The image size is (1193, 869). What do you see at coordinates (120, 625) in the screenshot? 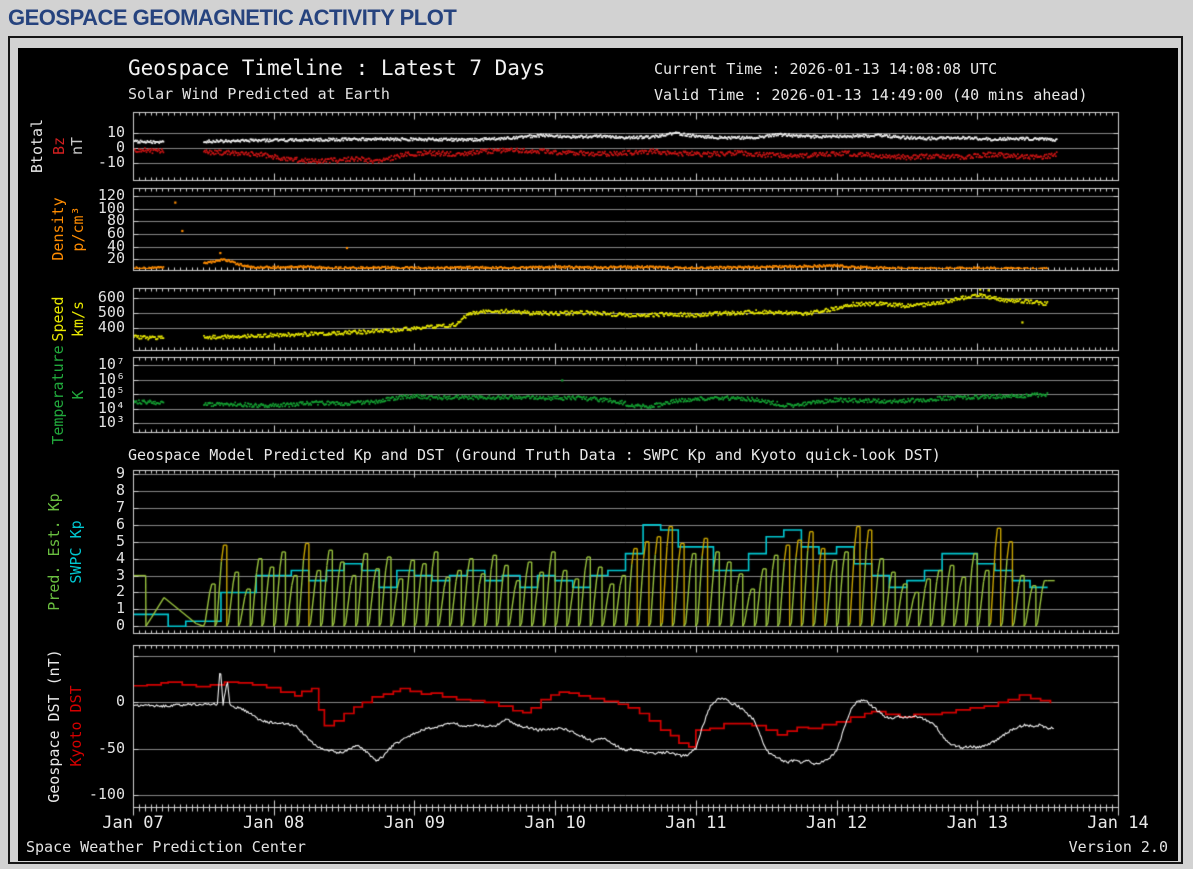
I see `y-tick-label-kp: 0` at bounding box center [120, 625].